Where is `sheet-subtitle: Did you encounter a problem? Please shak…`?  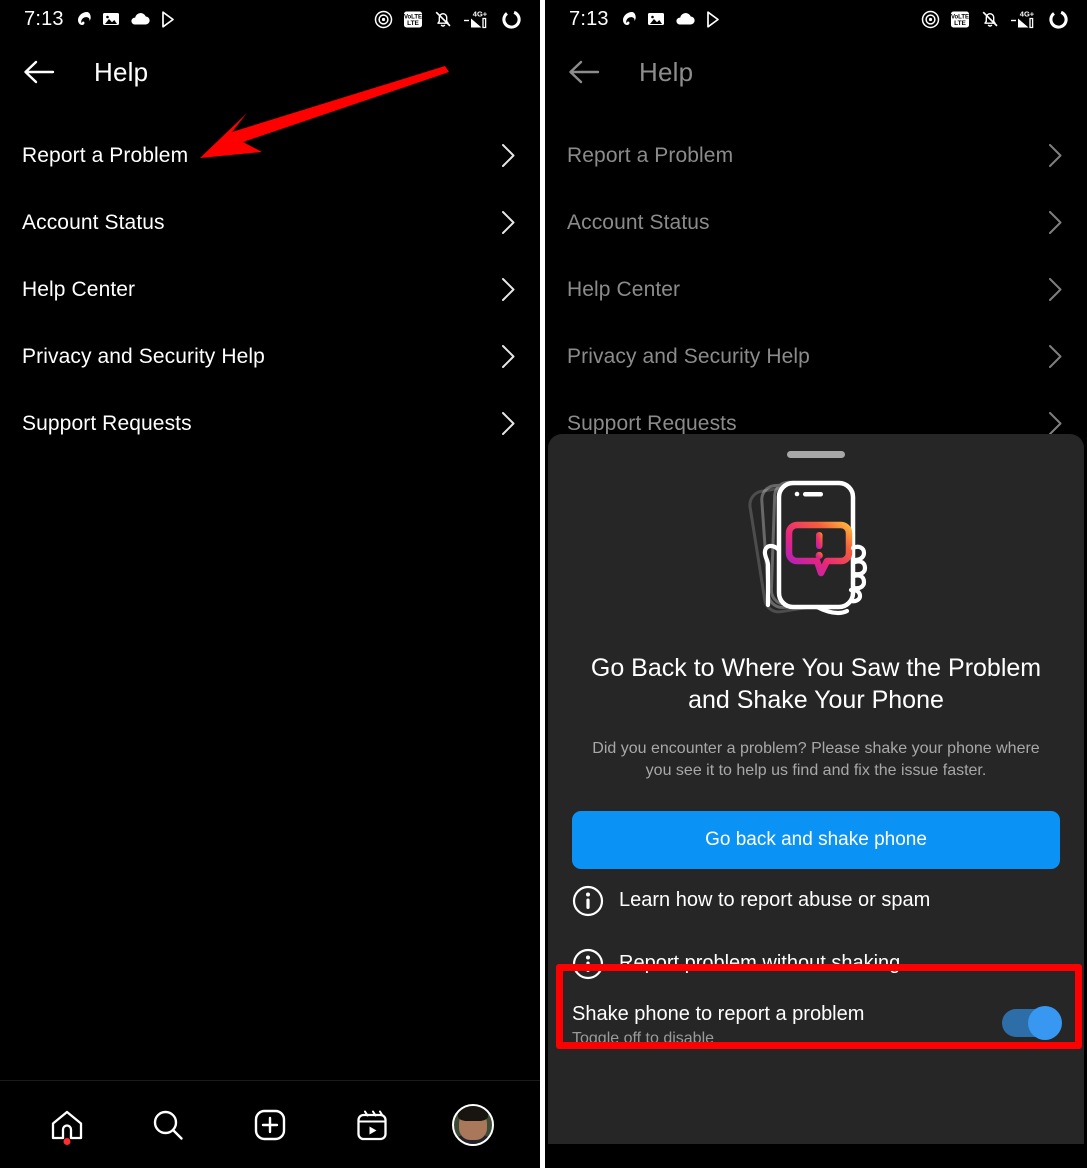
sheet-subtitle: Did you encounter a problem? Please shak… is located at coordinates (816, 759).